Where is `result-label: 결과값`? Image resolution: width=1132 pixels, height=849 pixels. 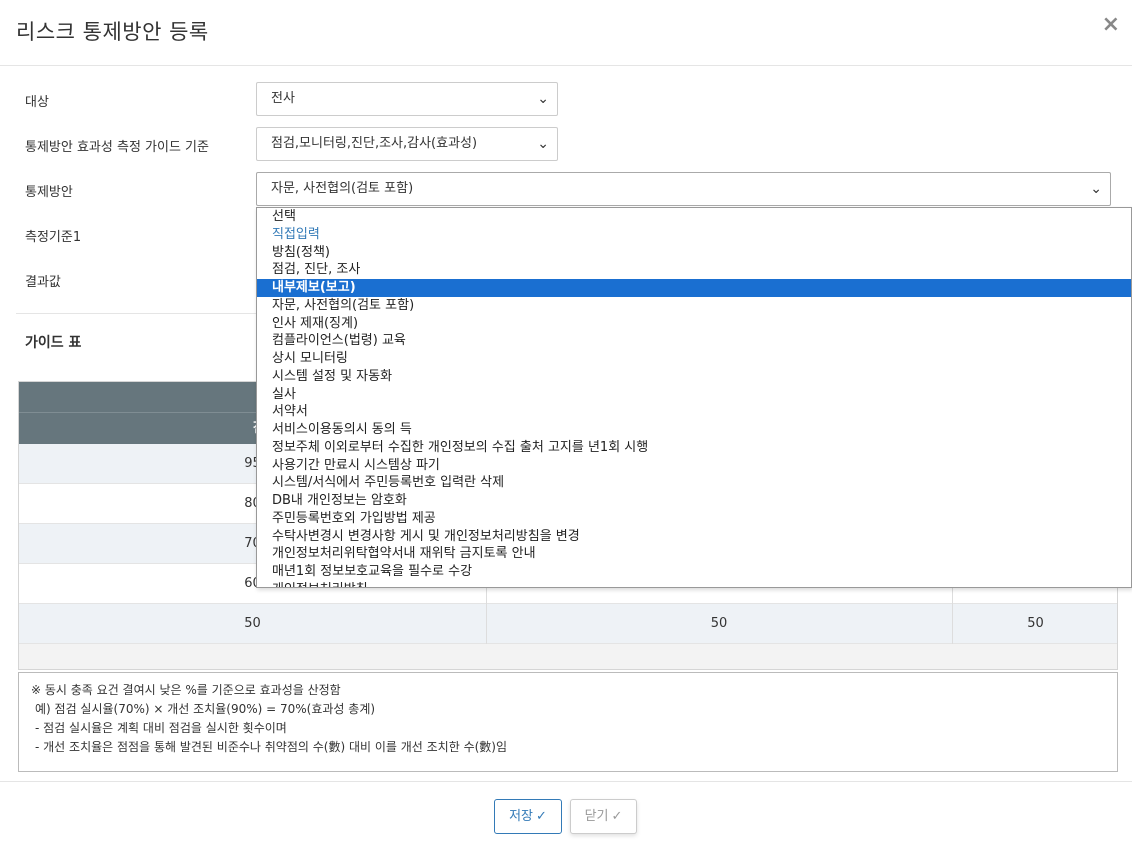
result-label: 결과값 is located at coordinates (43, 282).